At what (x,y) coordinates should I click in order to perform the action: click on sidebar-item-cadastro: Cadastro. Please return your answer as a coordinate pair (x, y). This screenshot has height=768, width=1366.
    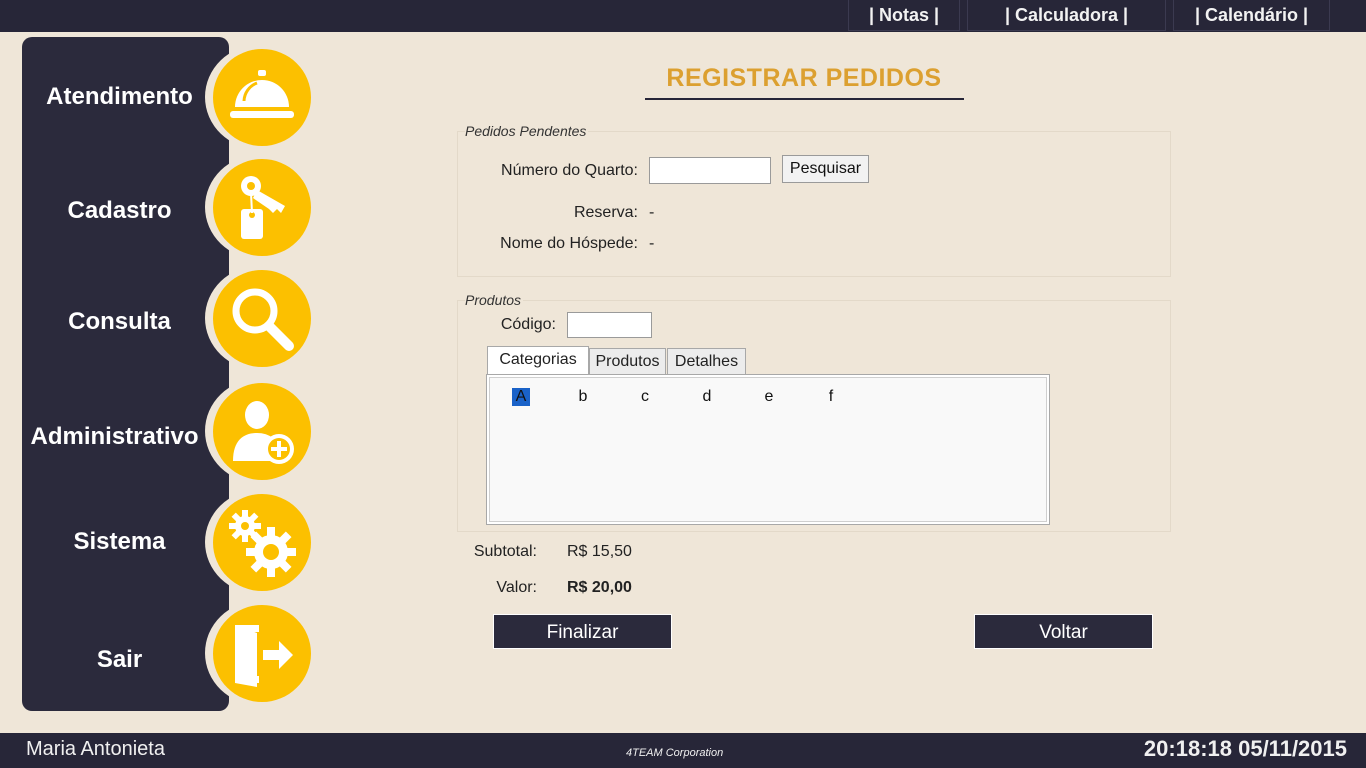
    Looking at the image, I should click on (177, 207).